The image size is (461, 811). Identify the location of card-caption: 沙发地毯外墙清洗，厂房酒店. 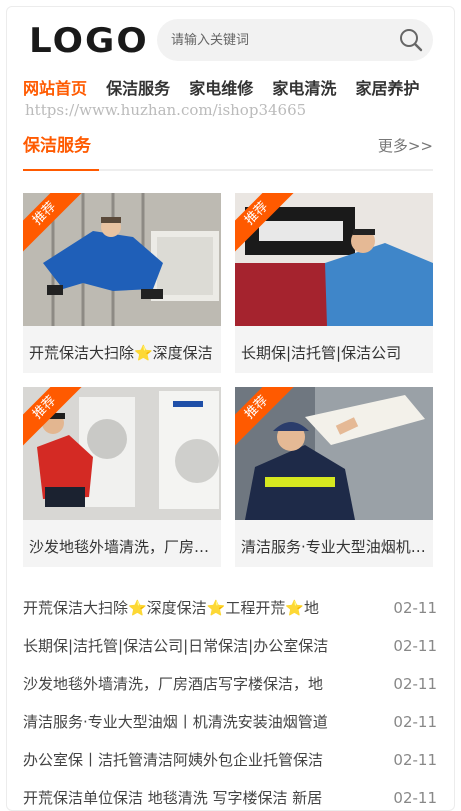
(123, 547).